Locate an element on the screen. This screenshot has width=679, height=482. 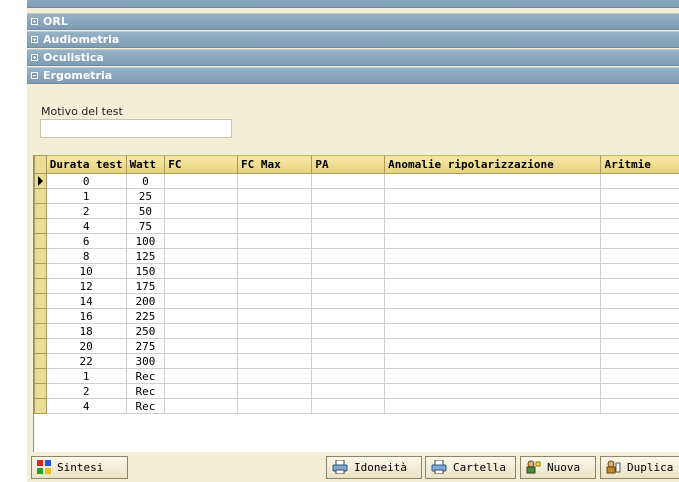
table-cell: 4 is located at coordinates (86, 226).